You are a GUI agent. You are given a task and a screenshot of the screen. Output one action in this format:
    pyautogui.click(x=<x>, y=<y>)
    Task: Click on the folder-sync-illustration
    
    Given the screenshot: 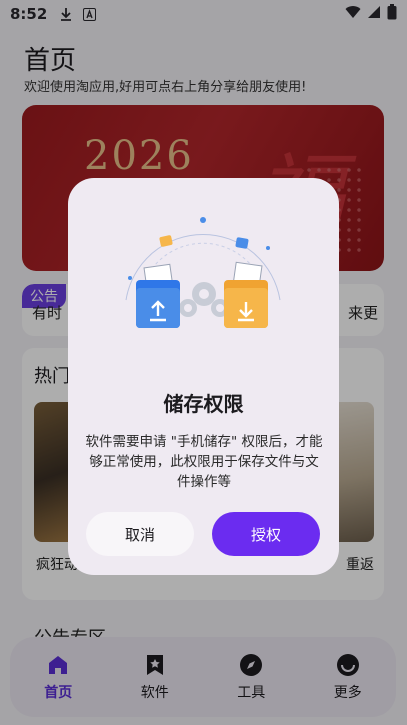 What is the action you would take?
    pyautogui.click(x=203, y=273)
    